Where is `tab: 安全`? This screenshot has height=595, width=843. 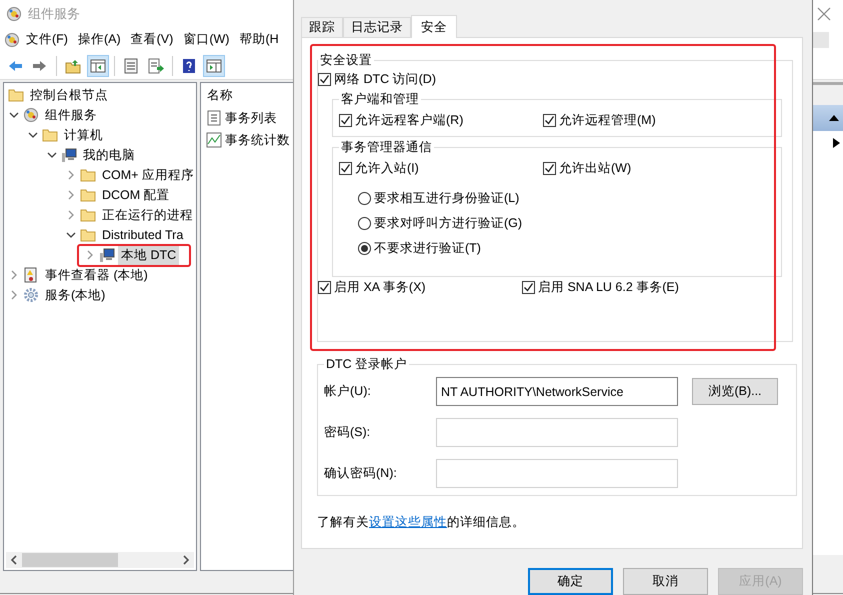
tab: 安全 is located at coordinates (434, 26).